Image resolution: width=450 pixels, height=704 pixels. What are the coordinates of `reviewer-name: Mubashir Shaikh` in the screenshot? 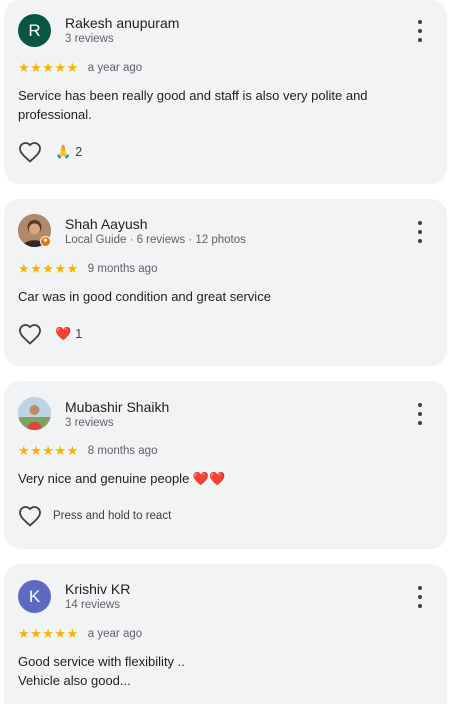 It's located at (117, 407).